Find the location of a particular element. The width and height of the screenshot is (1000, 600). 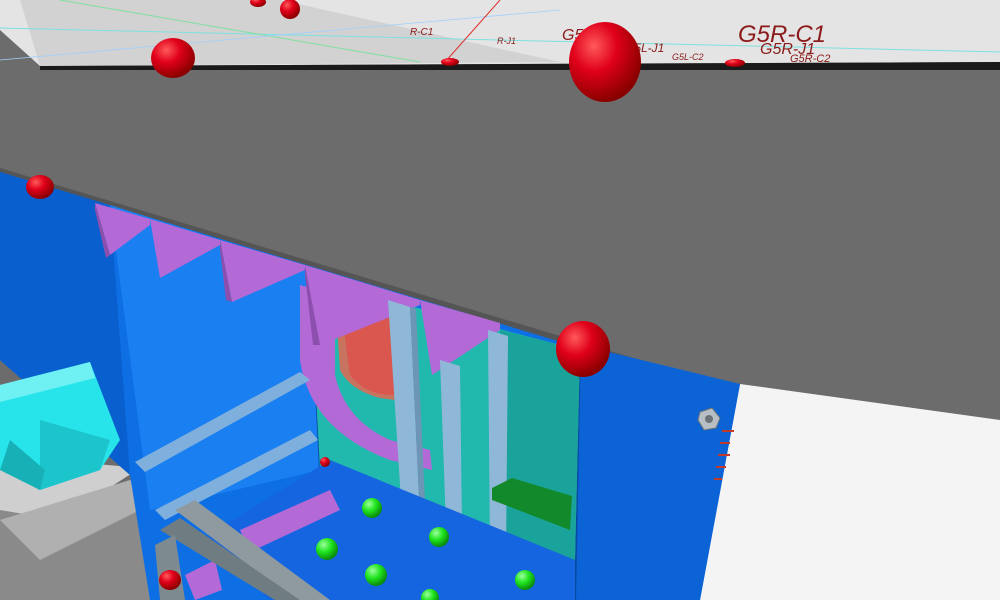

label-g5l-c2: G5L-C2 is located at coordinates (688, 57).